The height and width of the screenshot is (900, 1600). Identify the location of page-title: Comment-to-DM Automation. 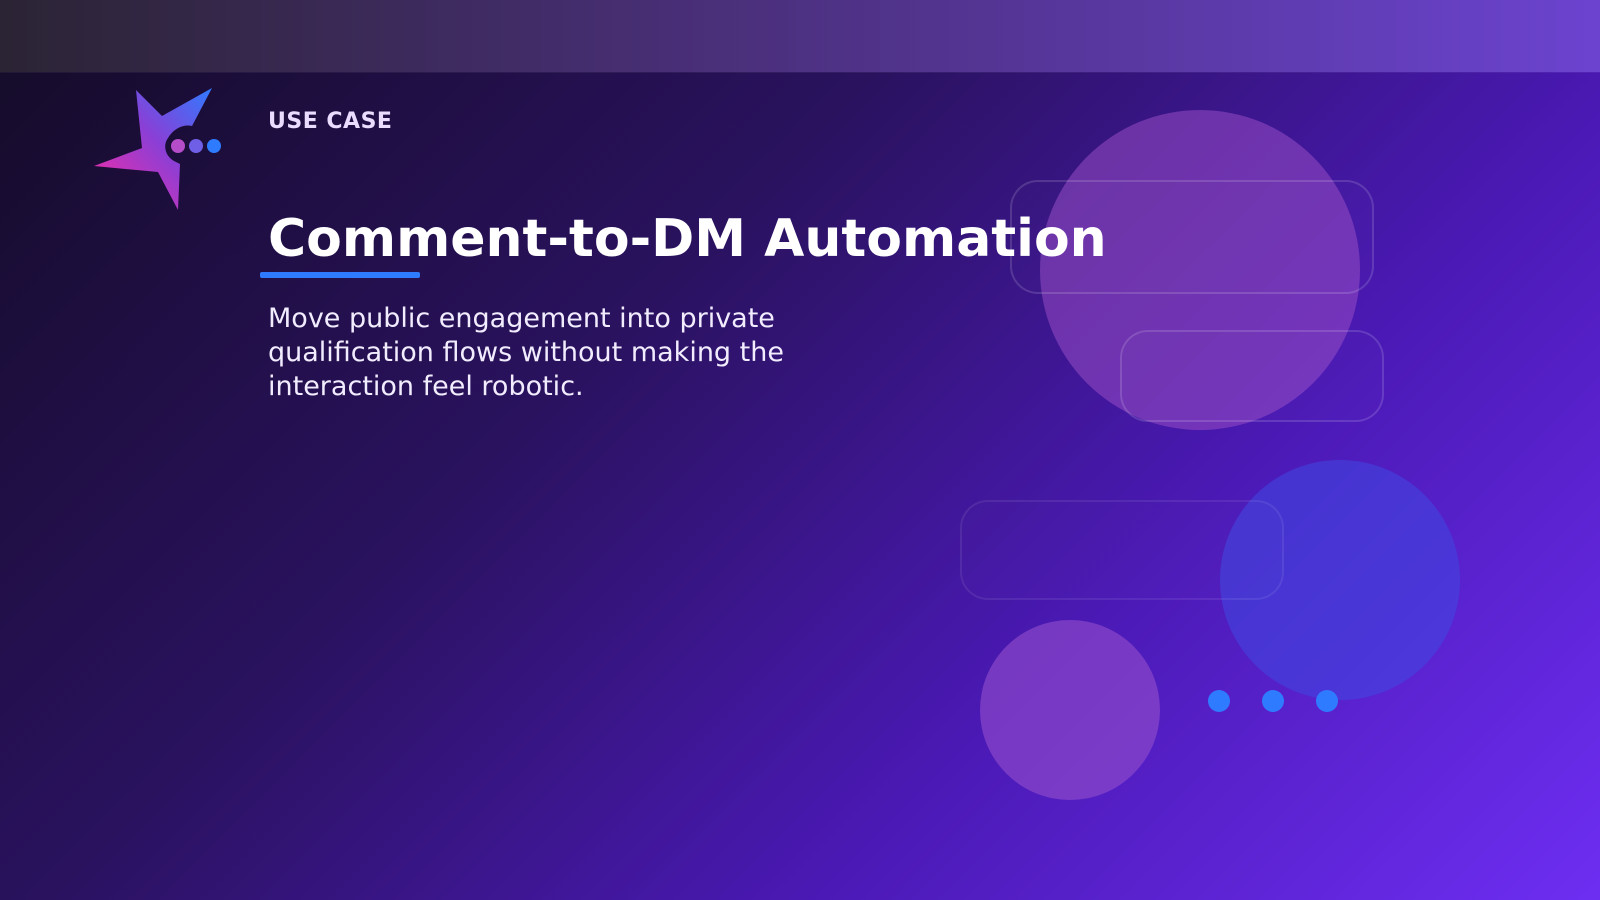
(683, 243).